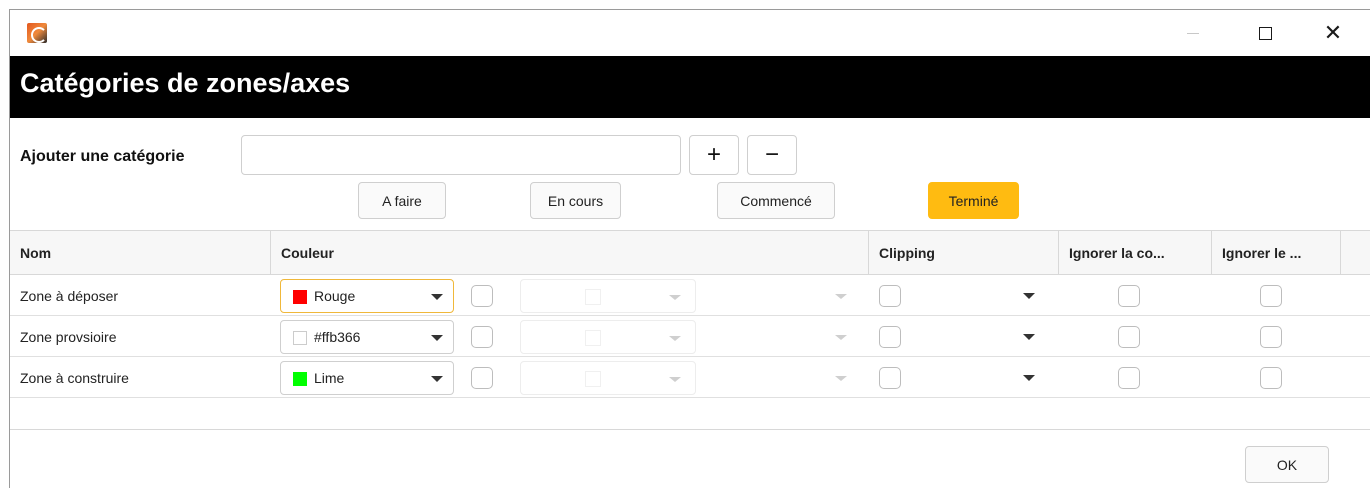 This screenshot has height=488, width=1370. What do you see at coordinates (367, 337) in the screenshot?
I see `color-combo: #ffb366` at bounding box center [367, 337].